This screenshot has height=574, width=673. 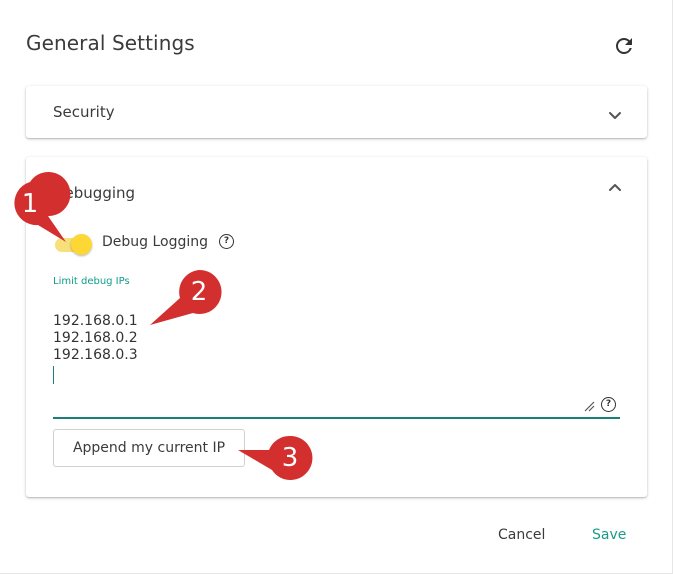 What do you see at coordinates (199, 292) in the screenshot?
I see `callout-number: 2` at bounding box center [199, 292].